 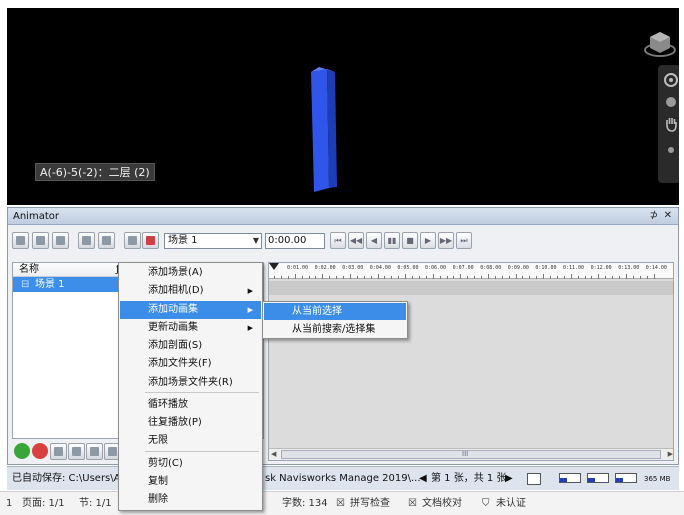 What do you see at coordinates (60, 240) in the screenshot?
I see `update-animation-set-icon` at bounding box center [60, 240].